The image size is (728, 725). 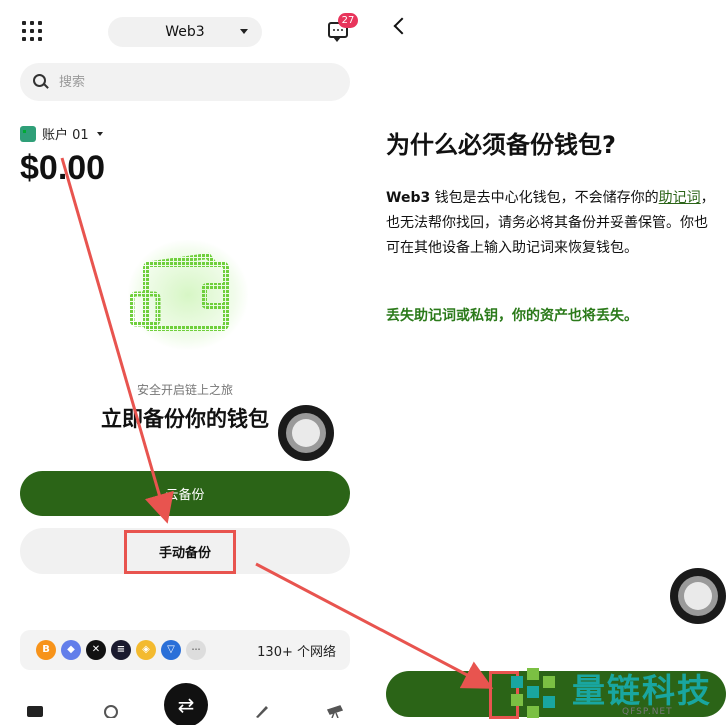 What do you see at coordinates (71, 650) in the screenshot?
I see `ethereum-icon: ◆` at bounding box center [71, 650].